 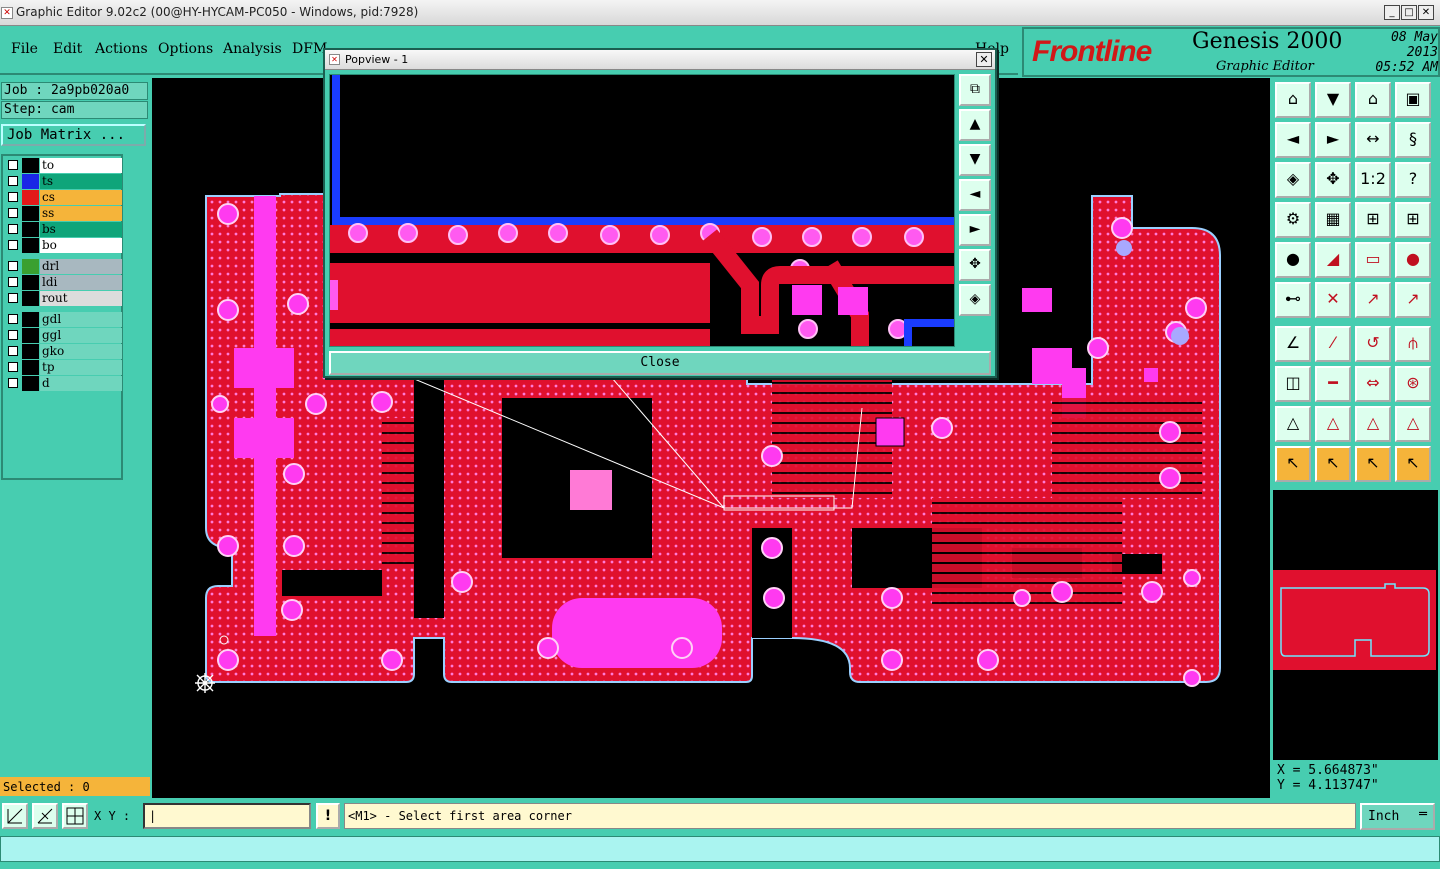 I want to click on layer-row-drl: drl, so click(x=63, y=266).